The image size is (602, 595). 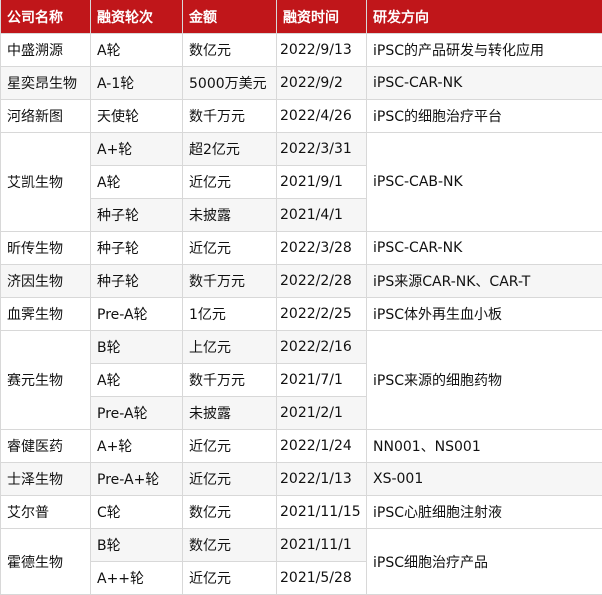 What do you see at coordinates (46, 281) in the screenshot?
I see `company-cell: 济因生物` at bounding box center [46, 281].